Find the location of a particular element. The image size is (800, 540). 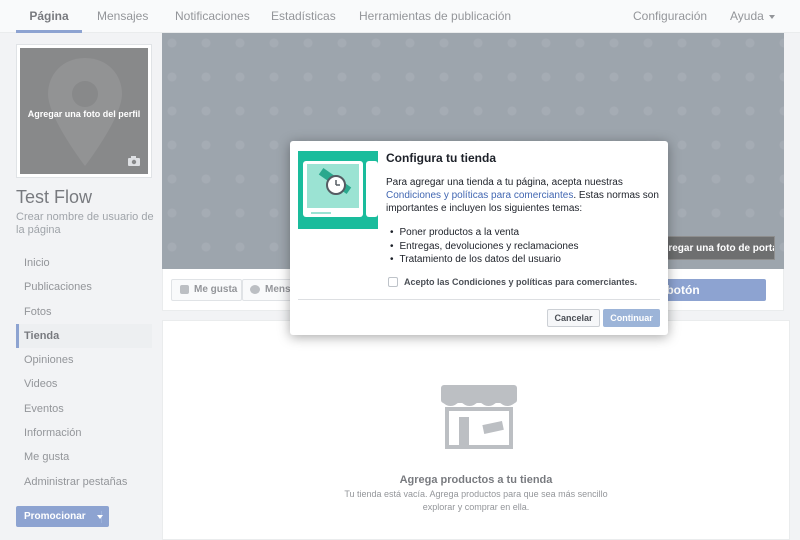

accept-terms-checkbox is located at coordinates (393, 282).